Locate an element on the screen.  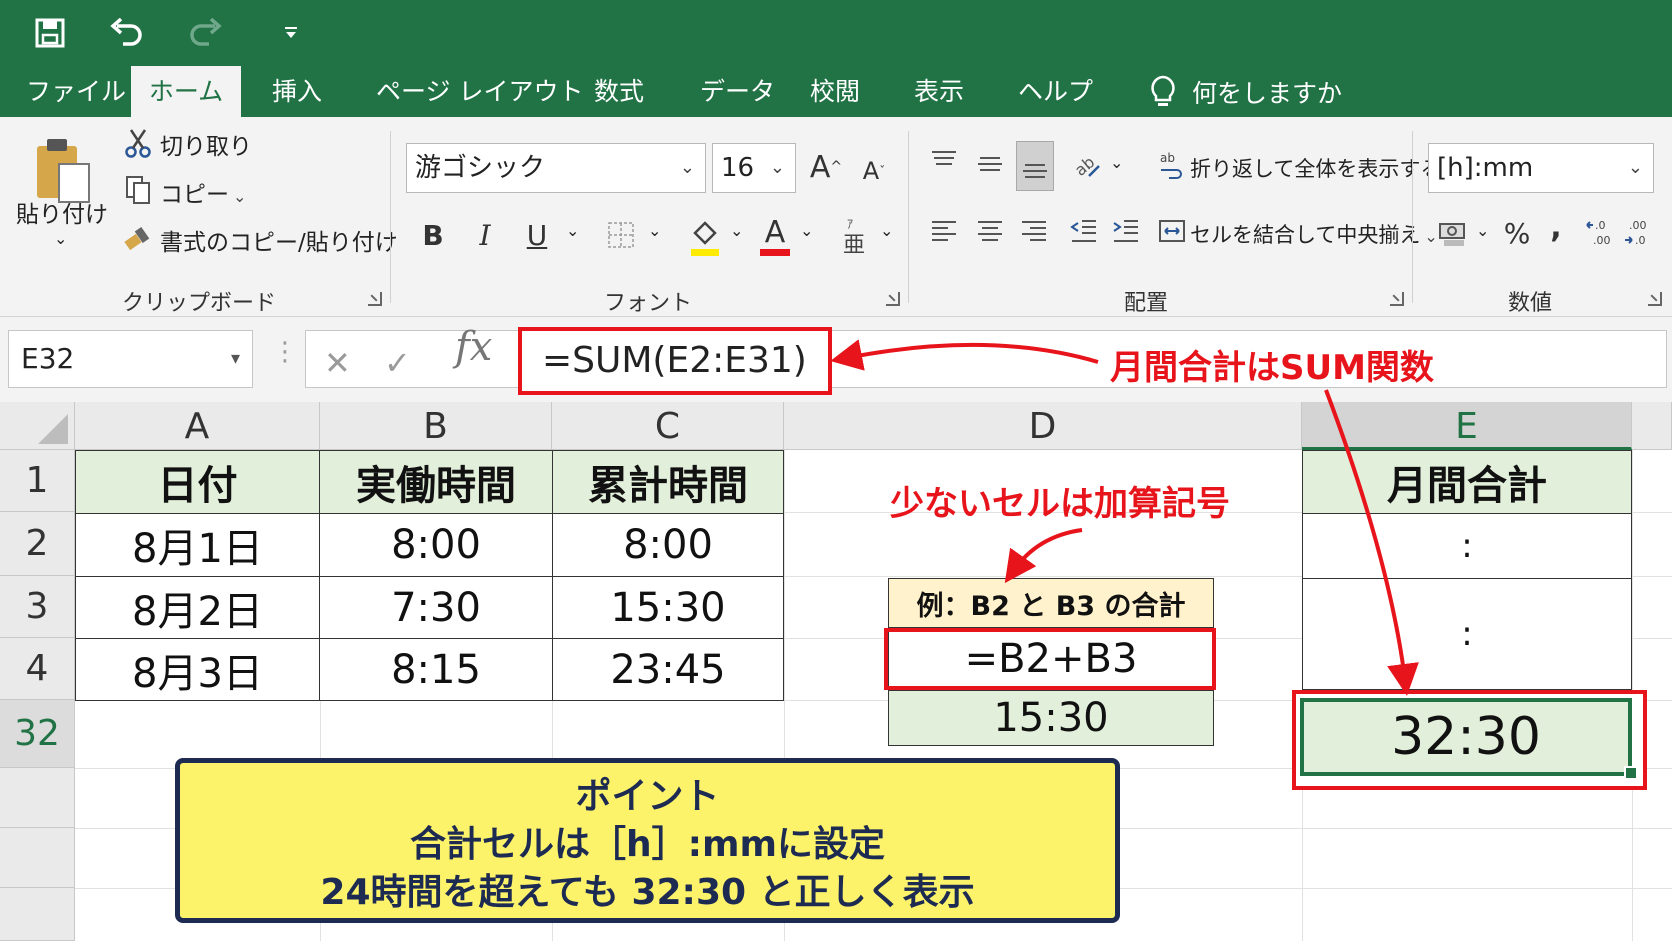
point-line-1: 合計セルは［h］:mmに設定 is located at coordinates (647, 844).